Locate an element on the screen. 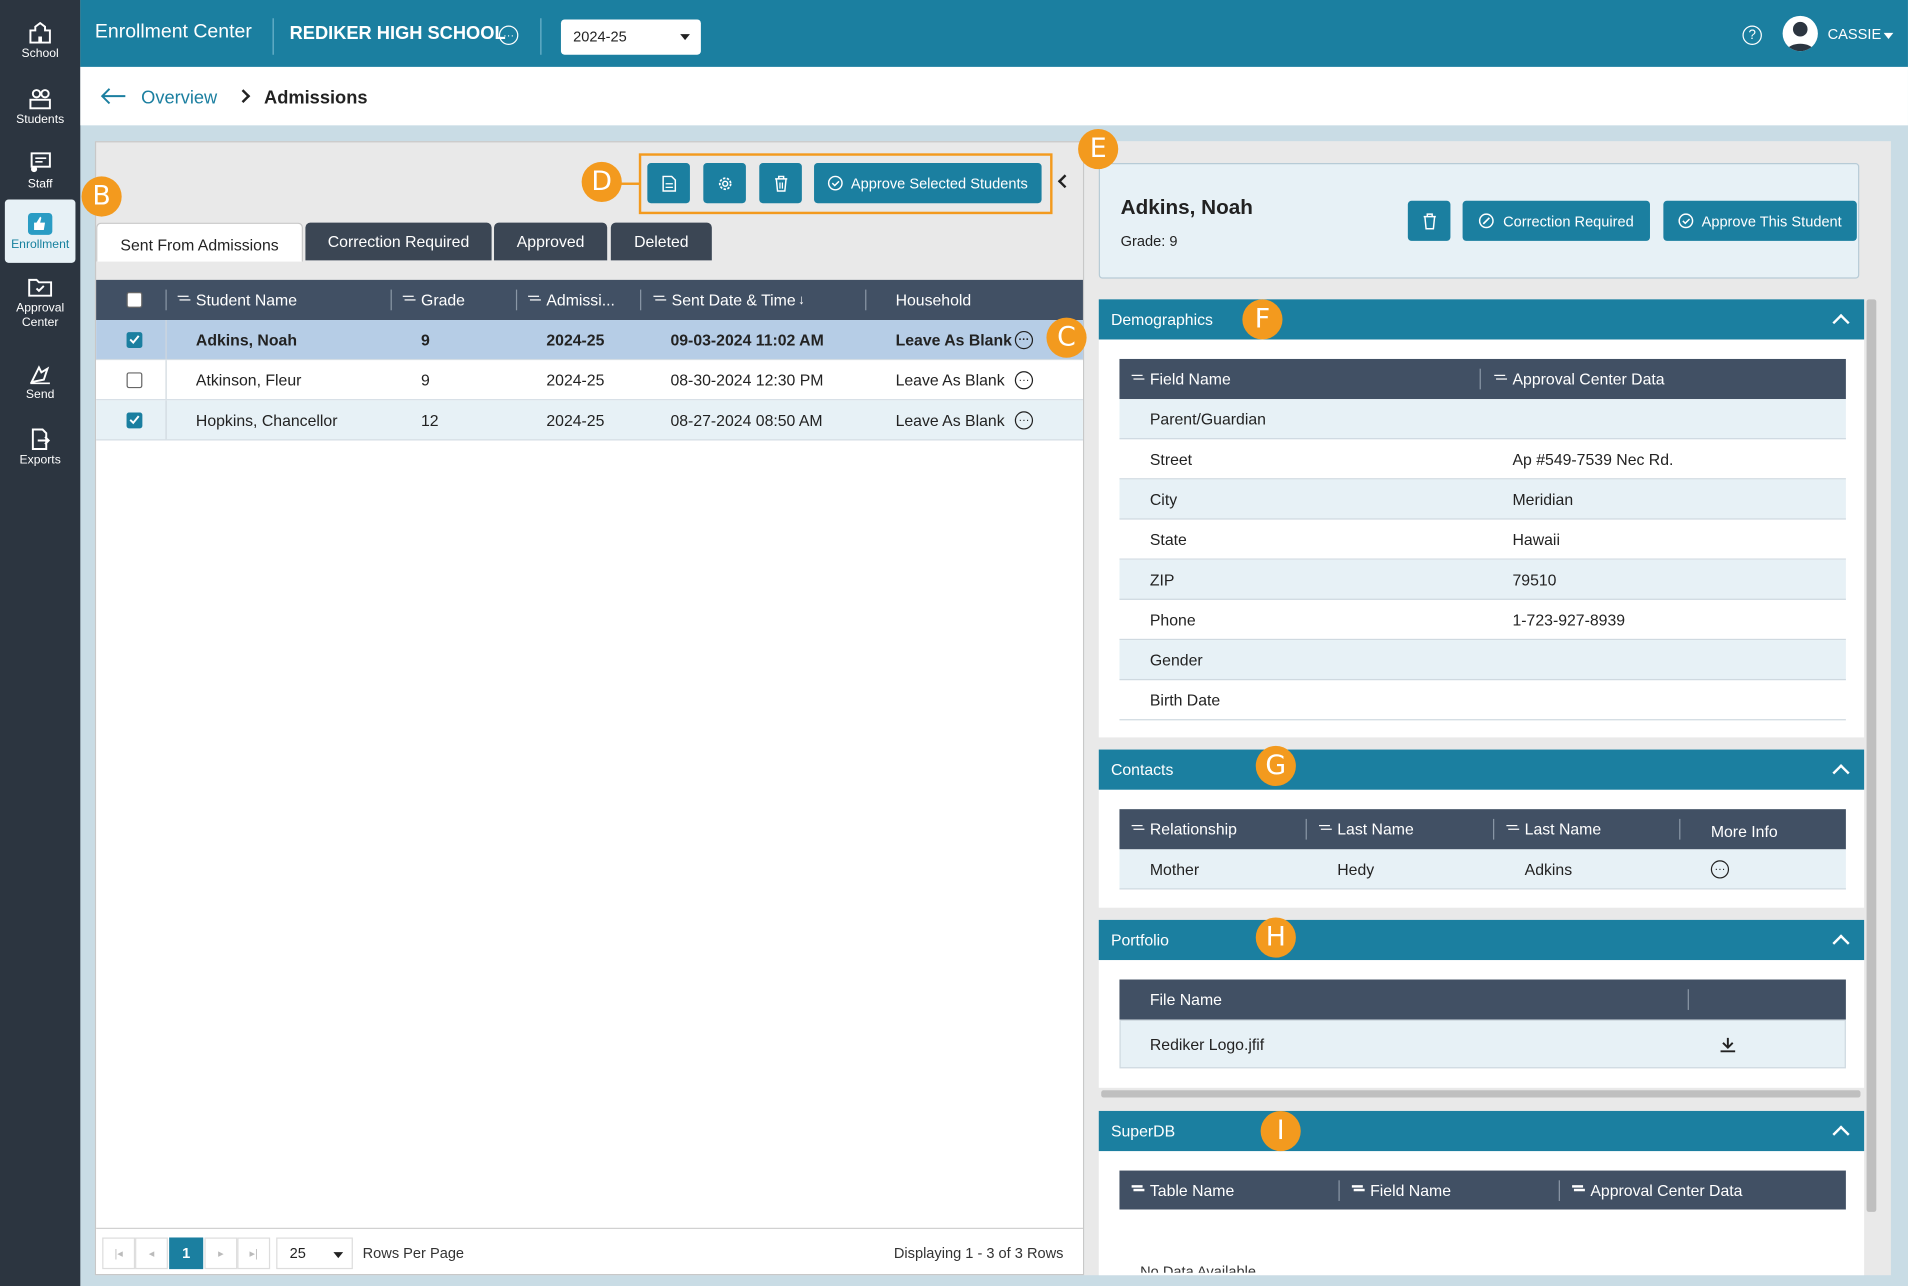  user-name: CASSIE is located at coordinates (1855, 34).